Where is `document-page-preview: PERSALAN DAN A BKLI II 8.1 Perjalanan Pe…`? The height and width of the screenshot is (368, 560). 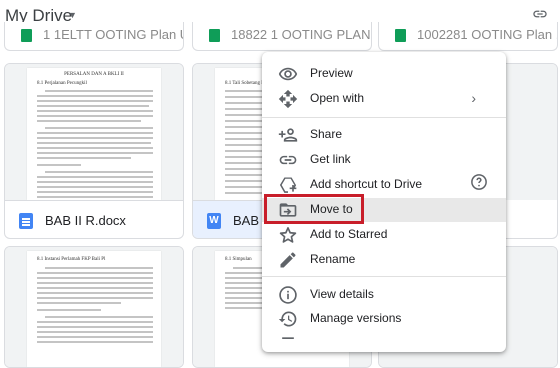 document-page-preview: PERSALAN DAN A BKLI II 8.1 Perjalanan Pe… is located at coordinates (94, 134).